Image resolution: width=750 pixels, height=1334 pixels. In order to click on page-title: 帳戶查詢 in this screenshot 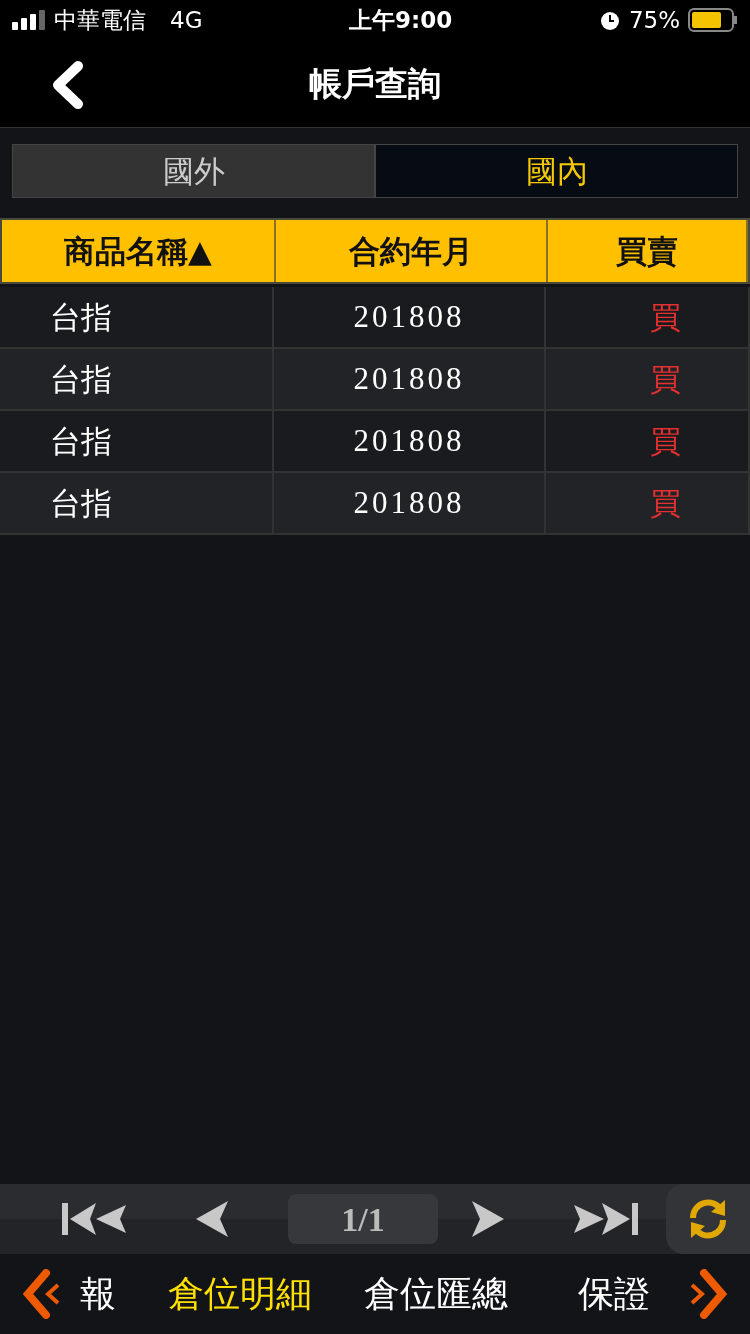, I will do `click(375, 83)`.